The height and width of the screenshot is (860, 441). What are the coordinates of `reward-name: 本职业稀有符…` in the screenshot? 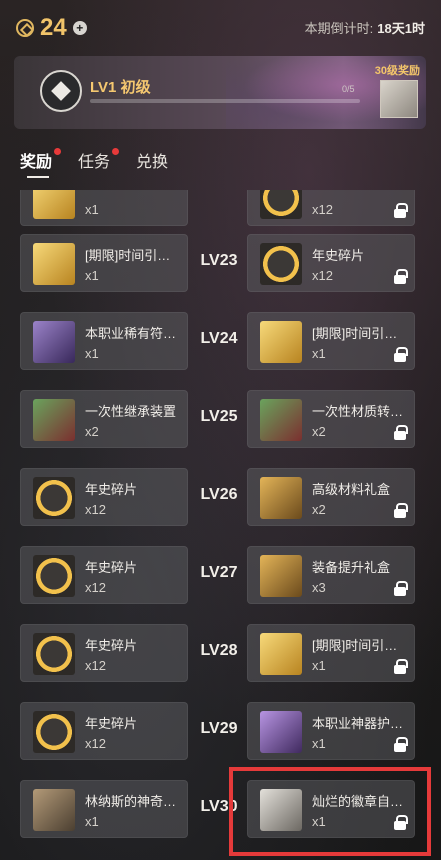 It's located at (131, 333).